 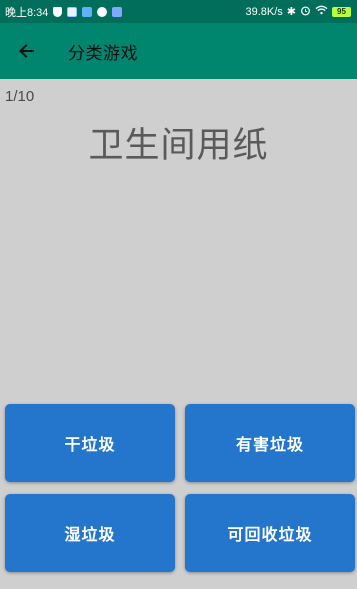 I want to click on wifi-icon, so click(x=321, y=11).